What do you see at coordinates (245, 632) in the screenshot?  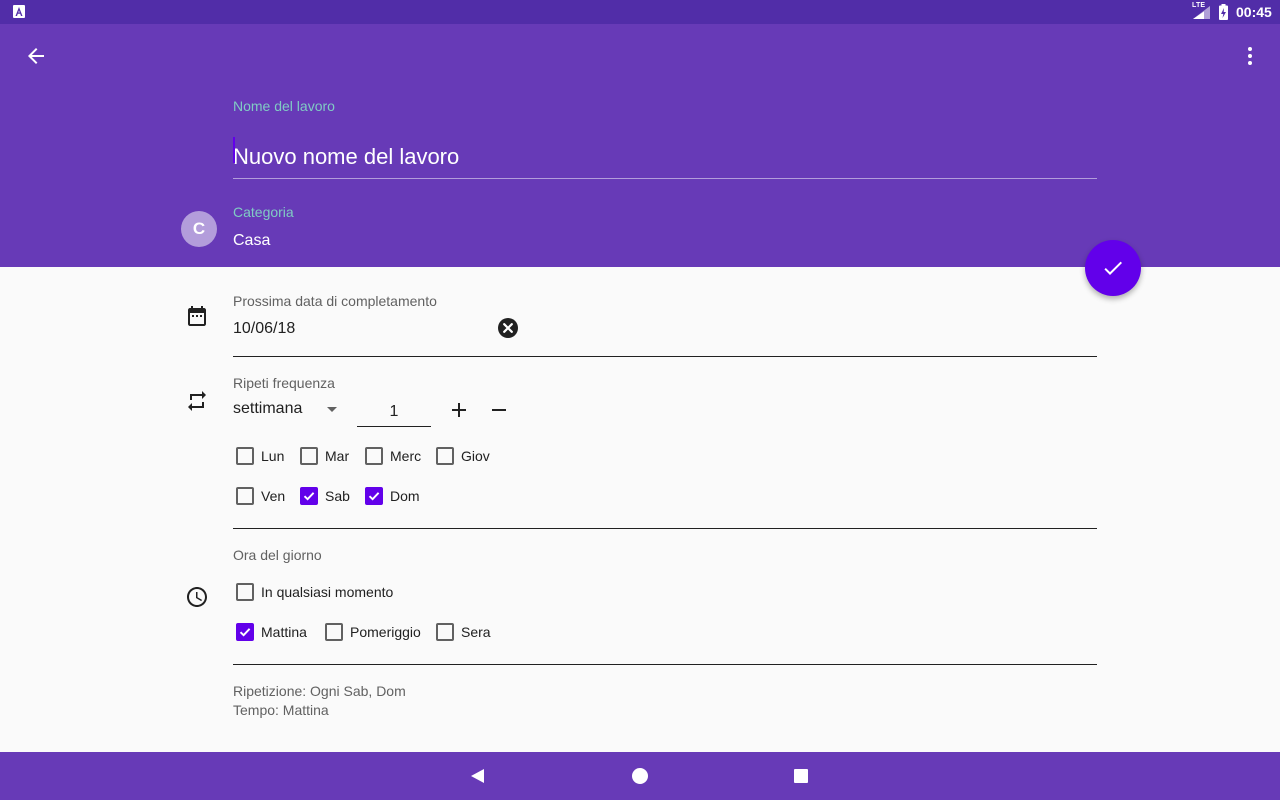 I see `checkbox-morning` at bounding box center [245, 632].